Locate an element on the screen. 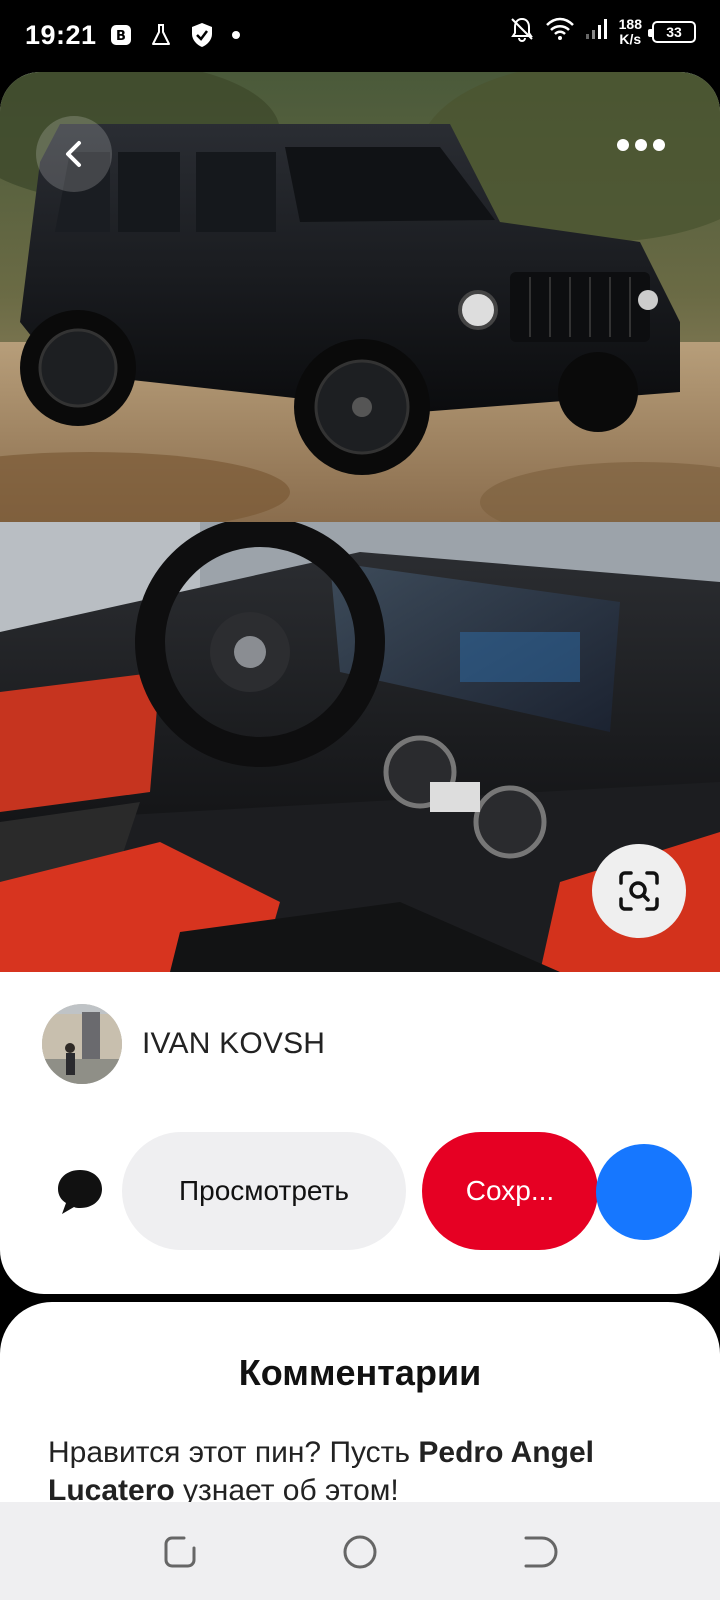  status-bar: 19:21 B 188 K/s 33 is located at coordinates (360, 36).